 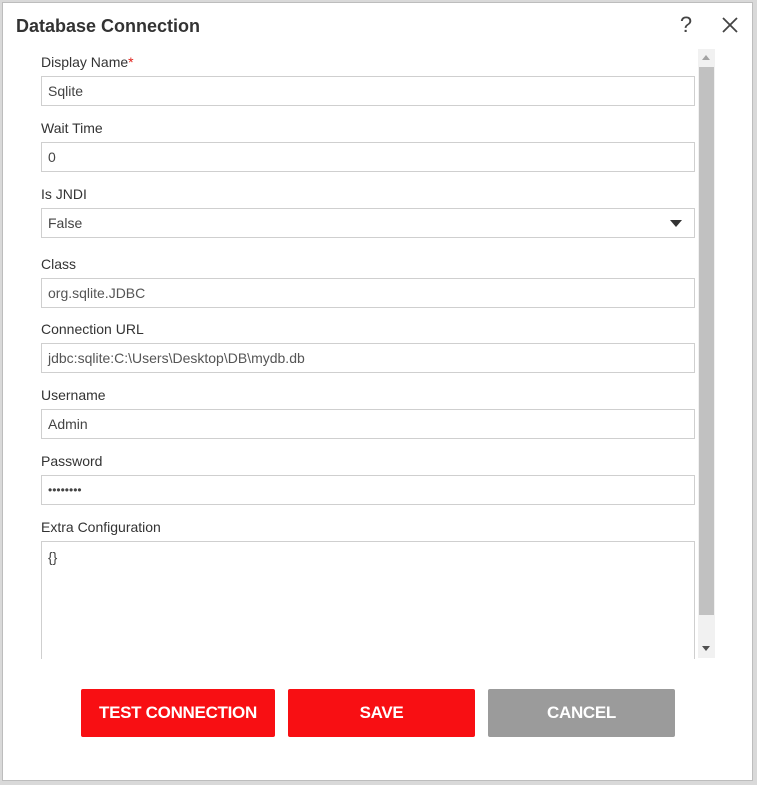 What do you see at coordinates (108, 26) in the screenshot?
I see `dialog-title: Database Connection` at bounding box center [108, 26].